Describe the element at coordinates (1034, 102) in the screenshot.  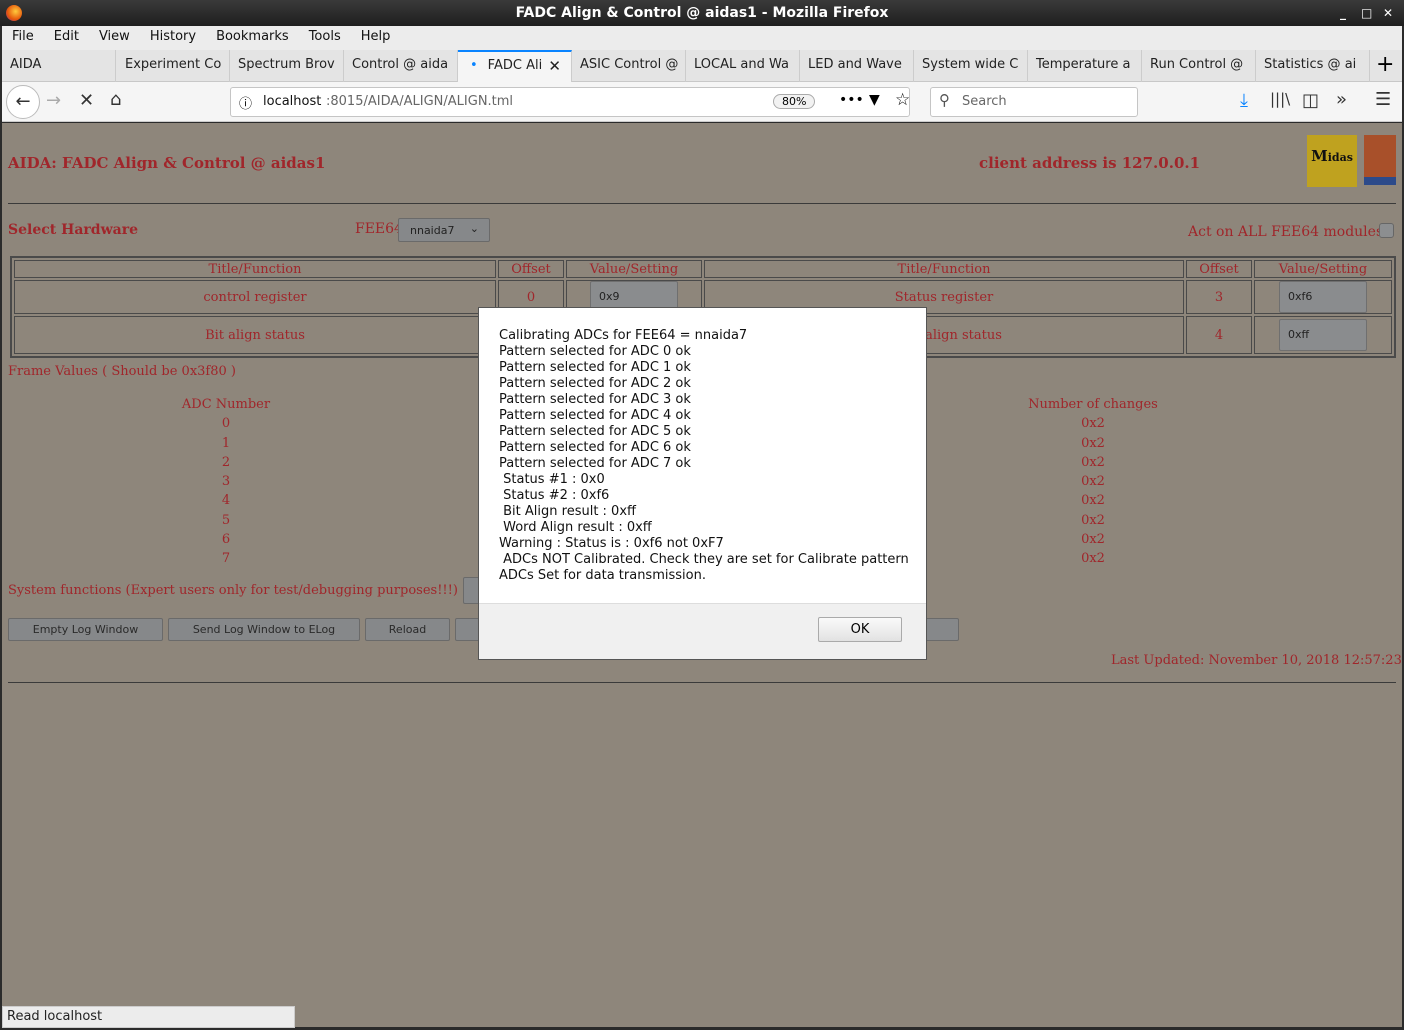
I see `search-input: ⚲ Search` at that location.